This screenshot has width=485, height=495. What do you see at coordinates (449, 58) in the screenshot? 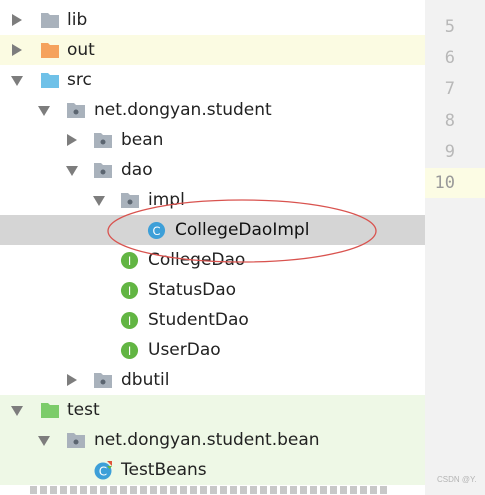
I see `line-number: 6` at bounding box center [449, 58].